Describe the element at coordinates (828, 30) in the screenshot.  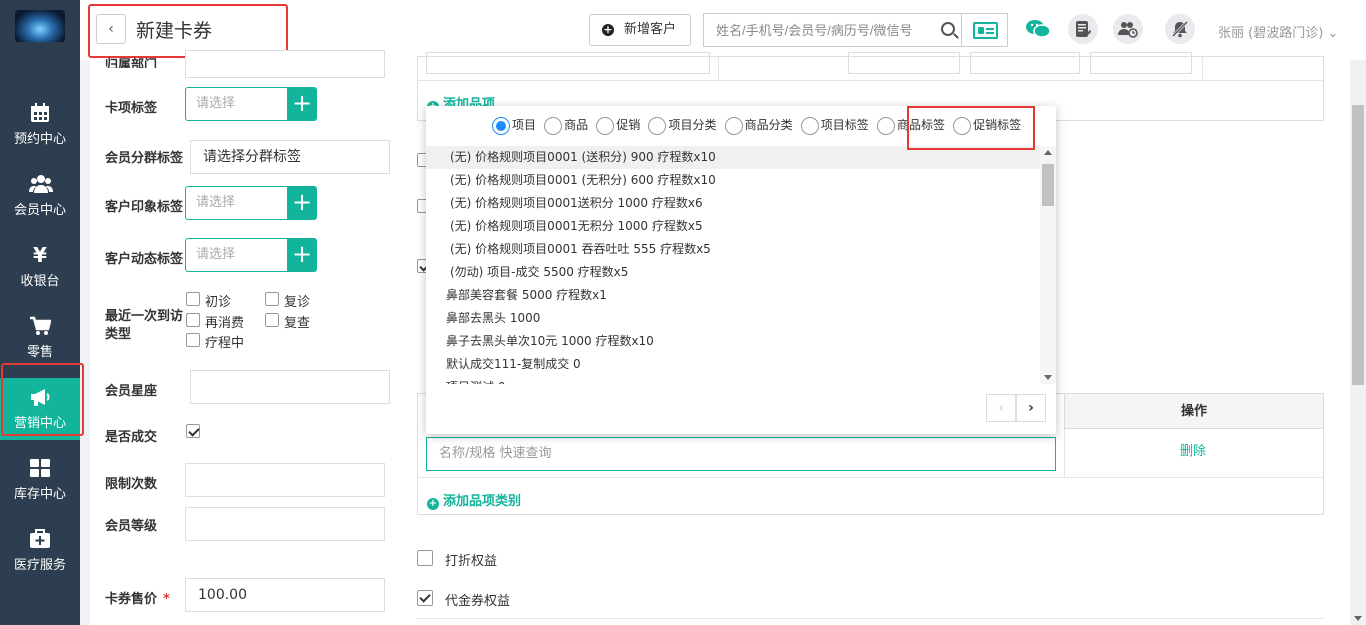
I see `search-input` at that location.